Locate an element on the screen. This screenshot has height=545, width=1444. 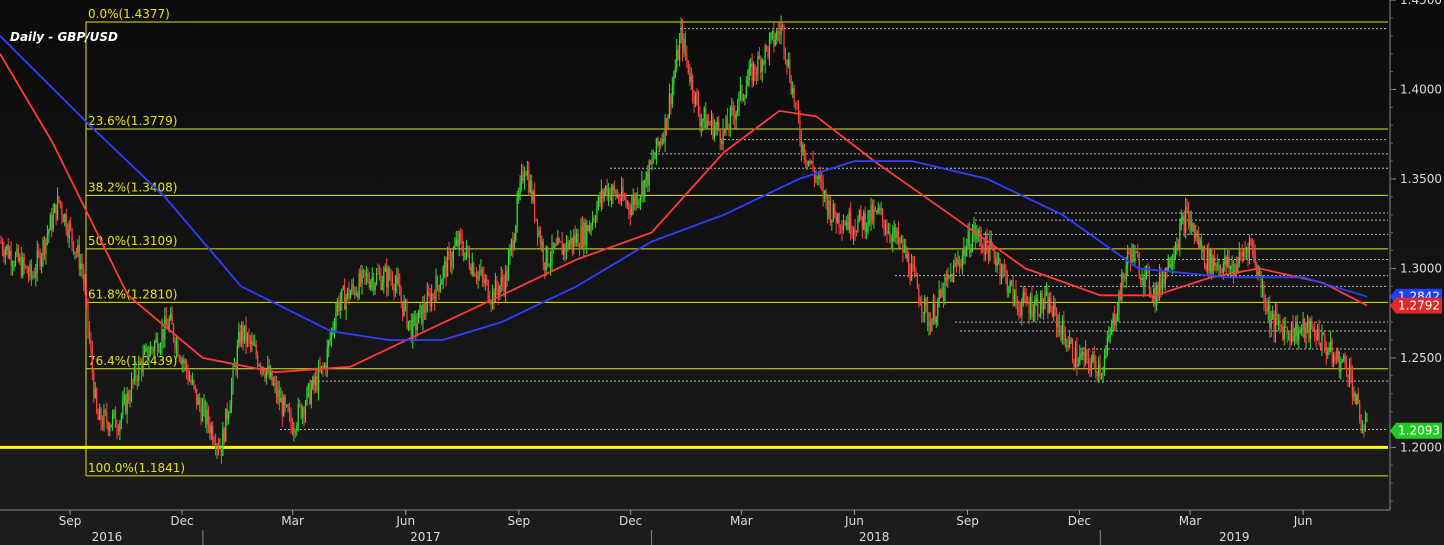
x-axis-month-label: Jun is located at coordinates (854, 521).